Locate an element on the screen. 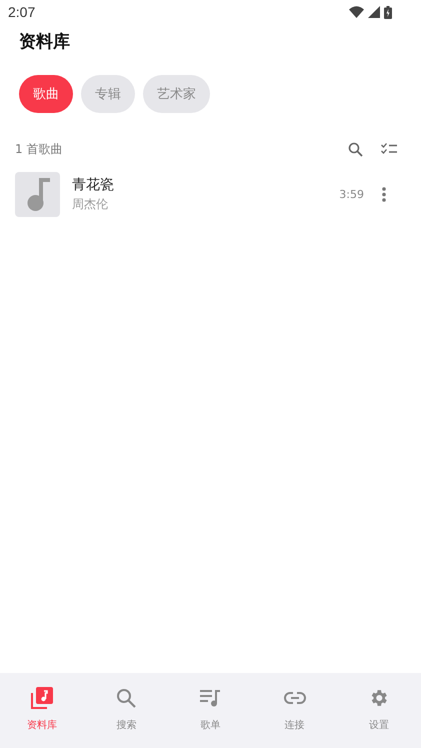  music-note-icon is located at coordinates (38, 195).